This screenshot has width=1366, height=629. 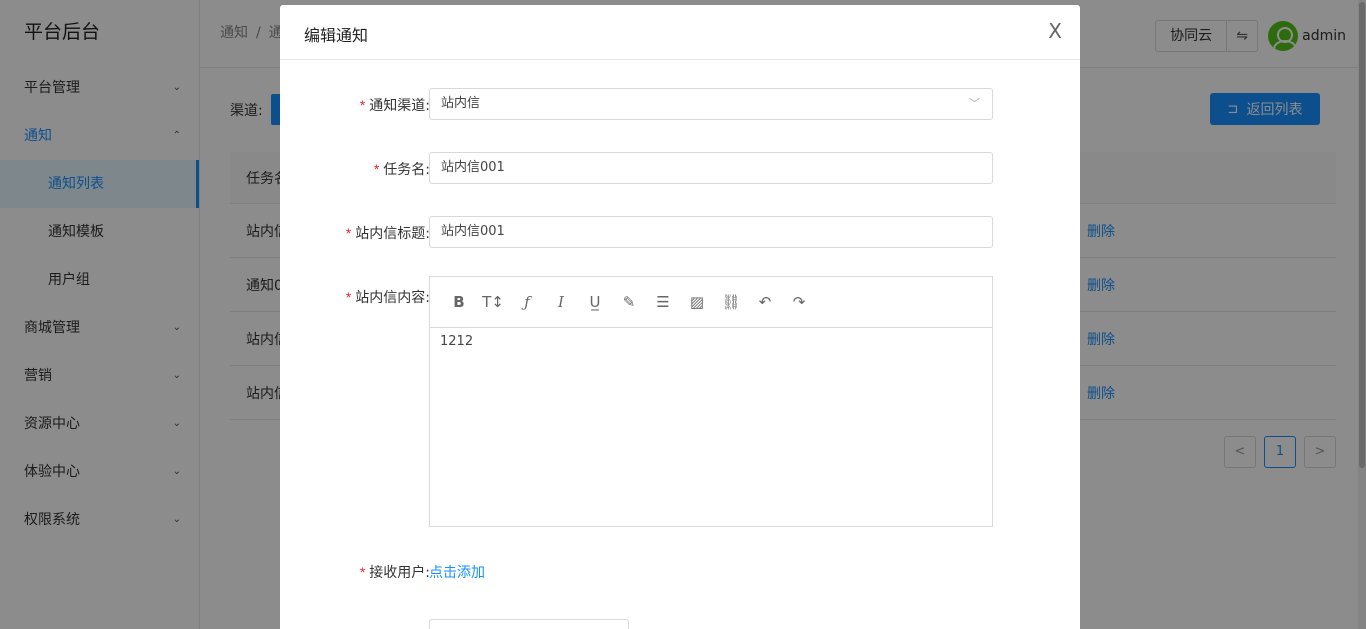 What do you see at coordinates (595, 302) in the screenshot?
I see `underline-icon: U̲` at bounding box center [595, 302].